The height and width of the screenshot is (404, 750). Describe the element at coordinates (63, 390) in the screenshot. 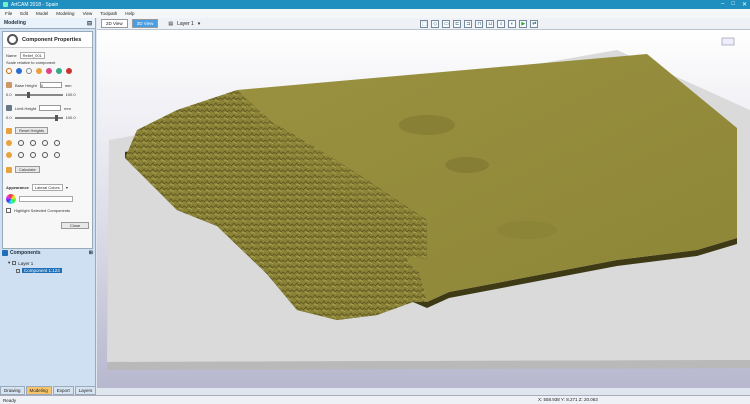

I see `tab-export: Export` at that location.